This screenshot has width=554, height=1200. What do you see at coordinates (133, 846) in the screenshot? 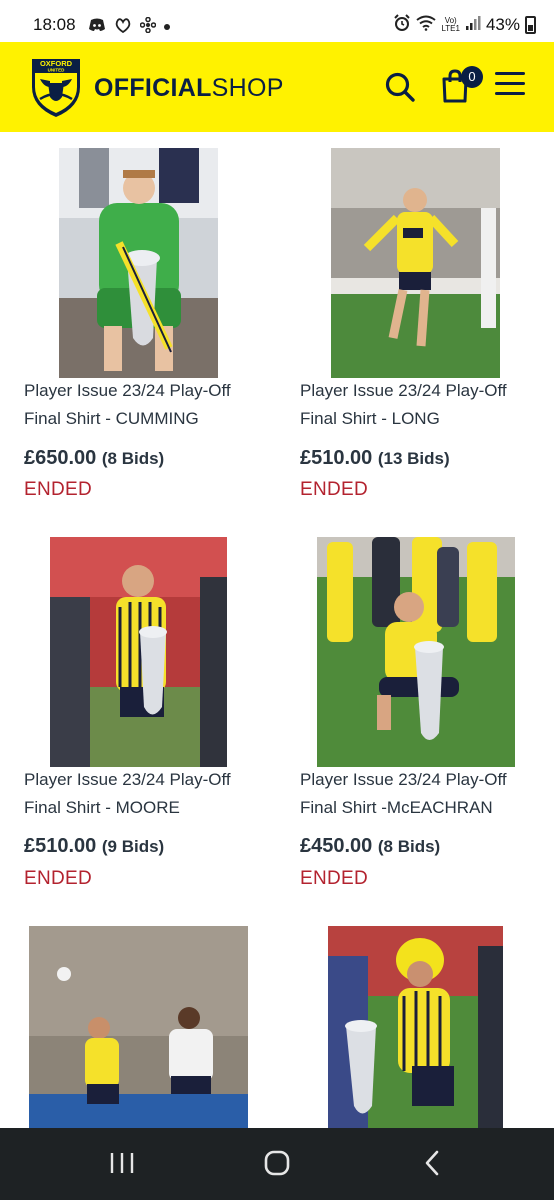
I see `bid-count: (9 Bids)` at bounding box center [133, 846].